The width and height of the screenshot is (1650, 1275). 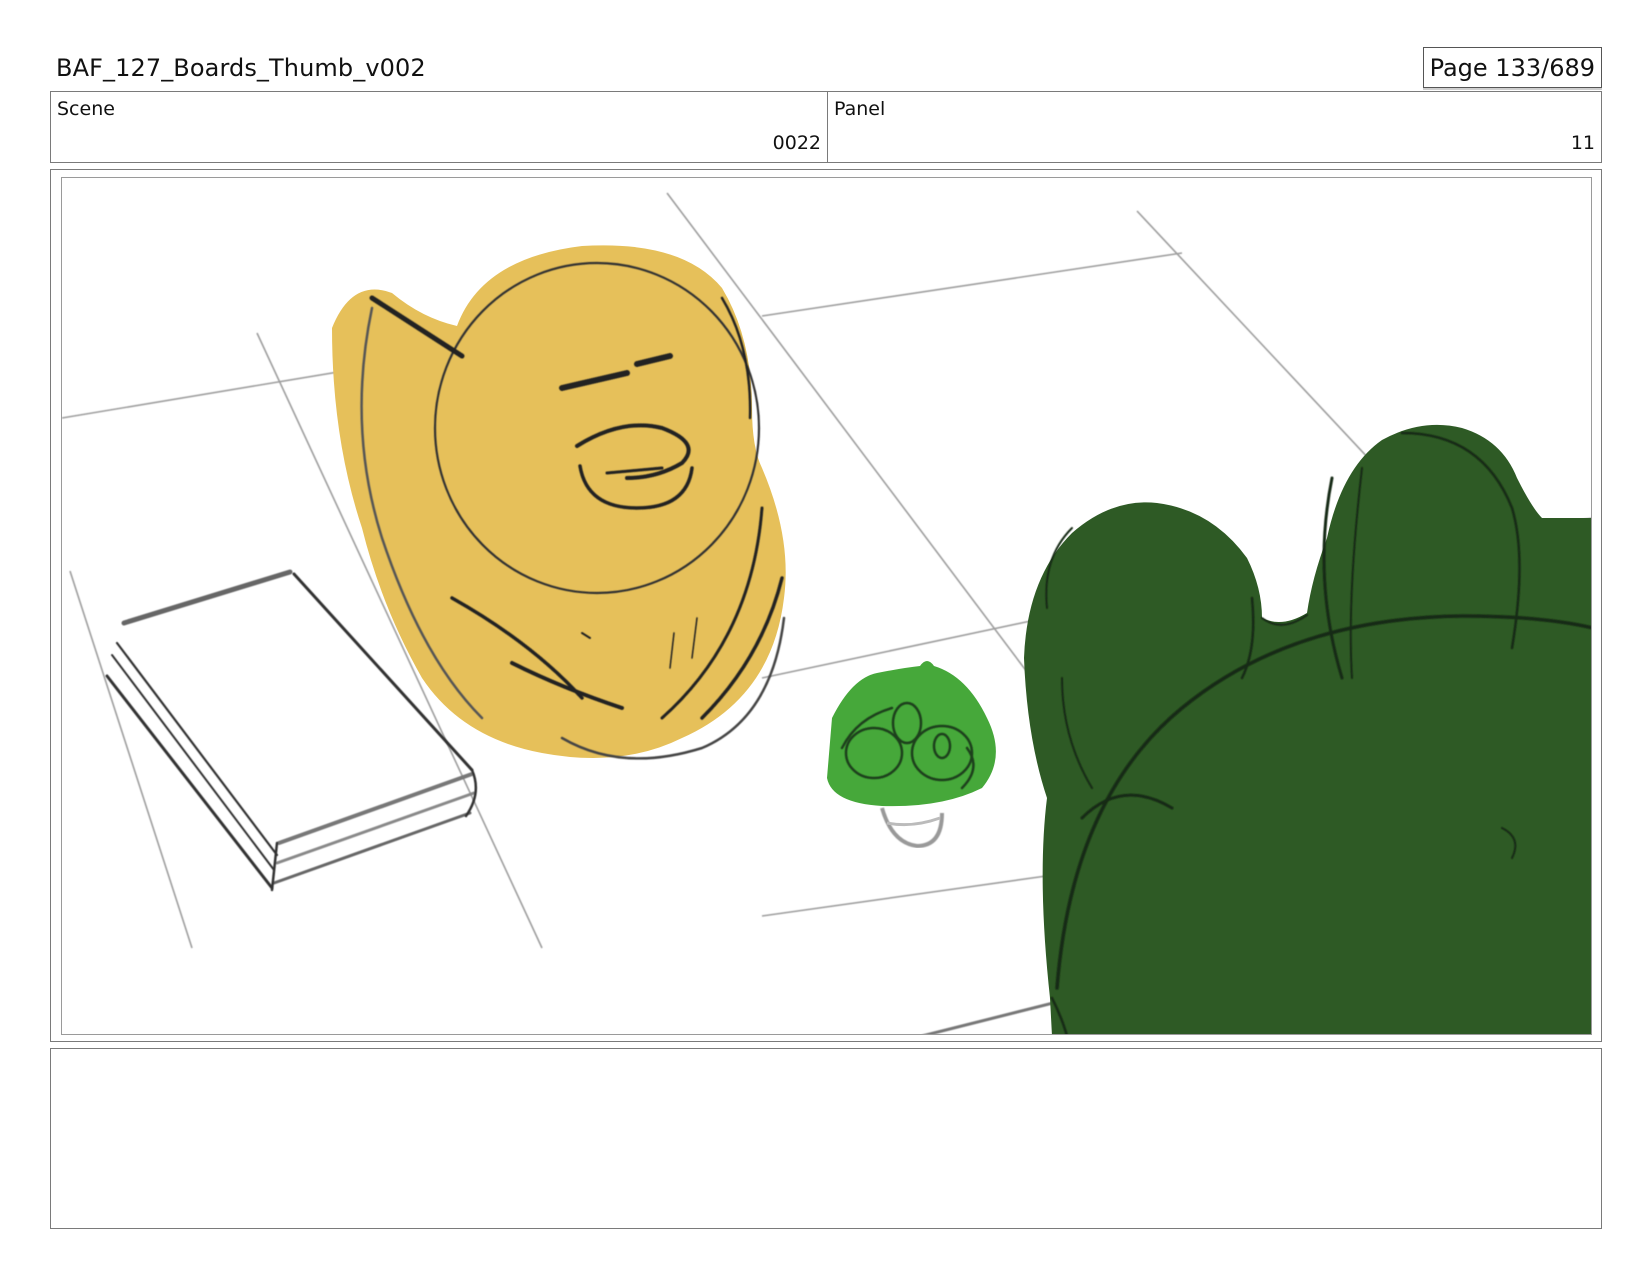 I want to click on yellow-duck-icon, so click(x=559, y=502).